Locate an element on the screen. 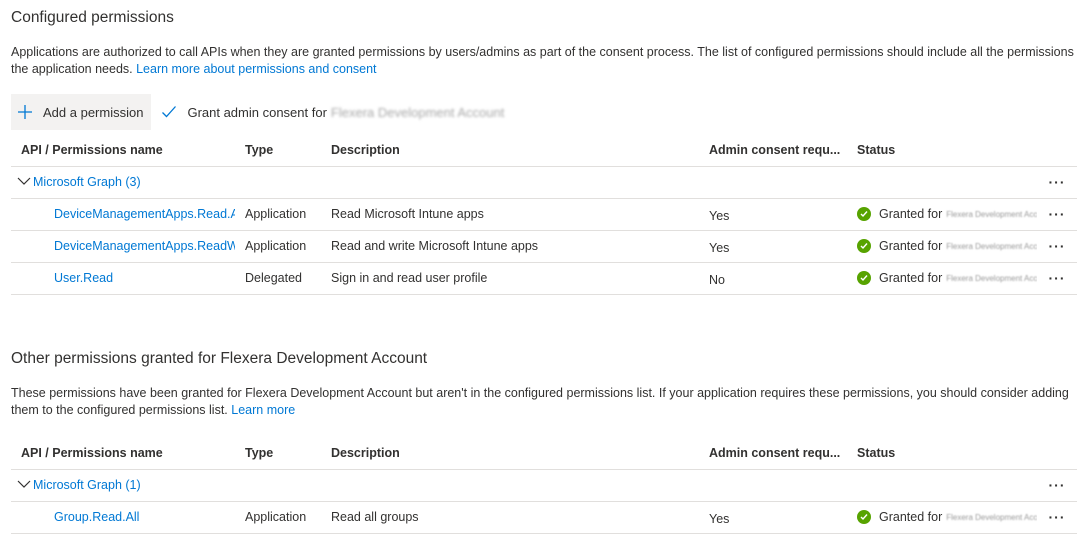 Image resolution: width=1081 pixels, height=536 pixels. group-row-microsoft-graph: Microsoft Graph (1) ··· is located at coordinates (544, 485).